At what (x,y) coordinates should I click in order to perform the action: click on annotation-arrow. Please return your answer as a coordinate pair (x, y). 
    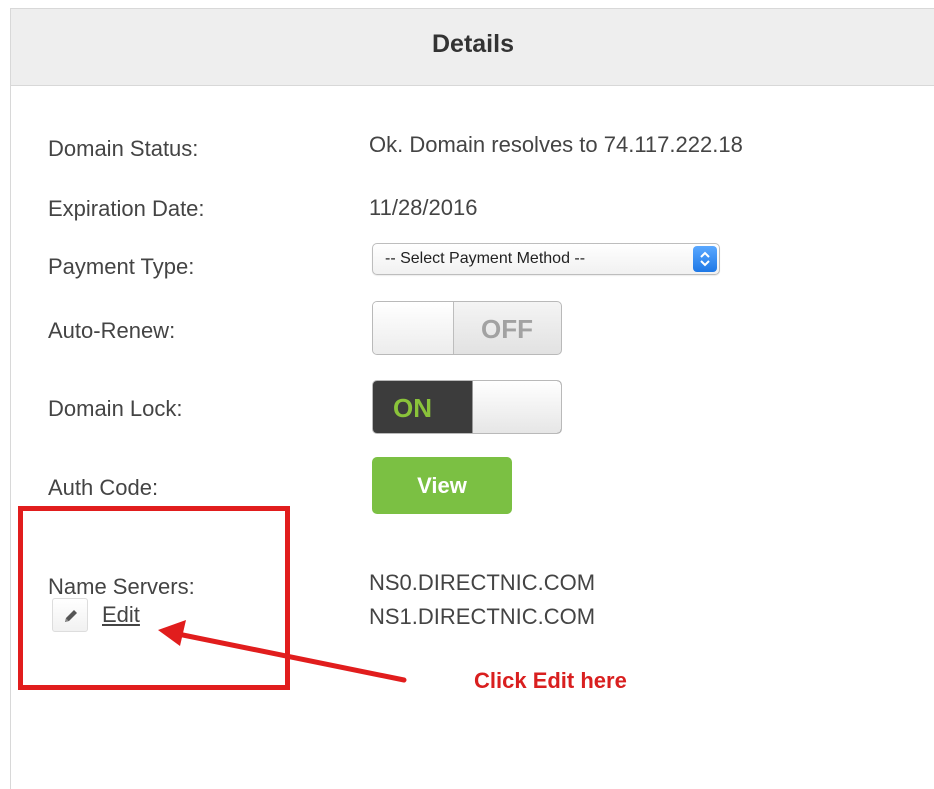
    Looking at the image, I should click on (282, 651).